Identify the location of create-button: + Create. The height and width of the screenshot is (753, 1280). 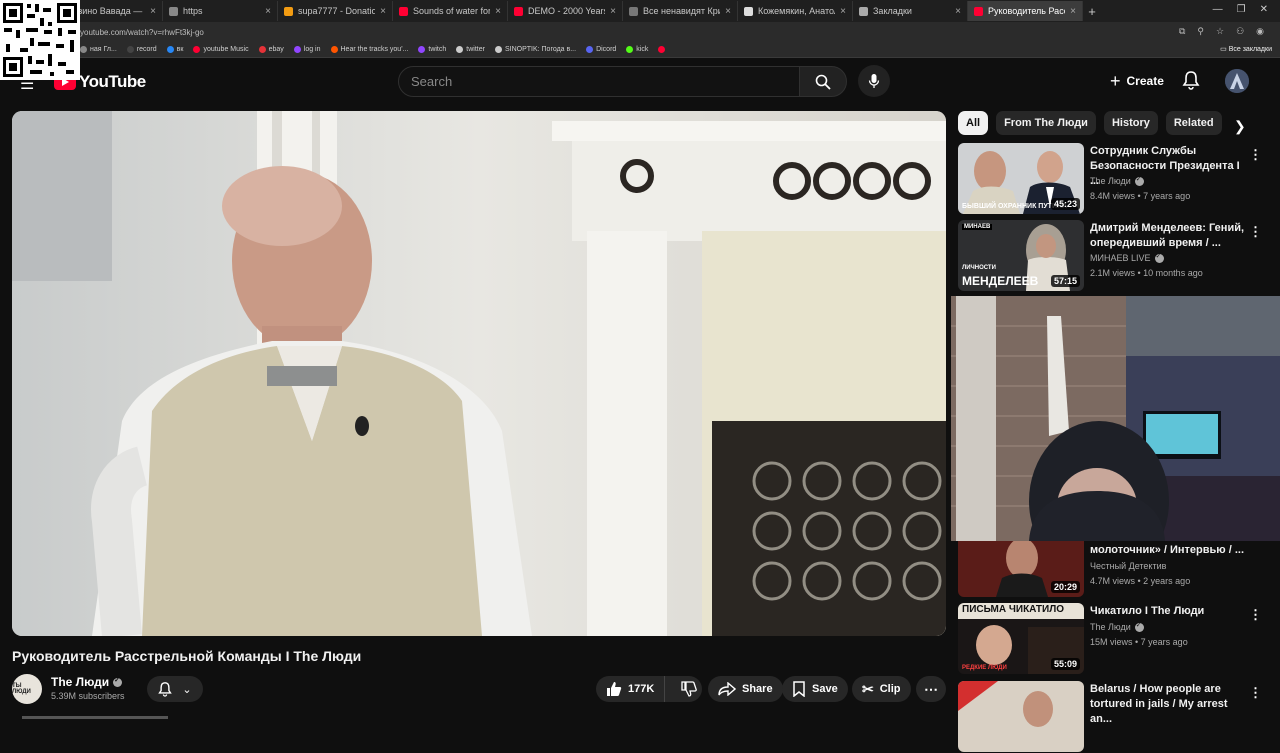
(1137, 81).